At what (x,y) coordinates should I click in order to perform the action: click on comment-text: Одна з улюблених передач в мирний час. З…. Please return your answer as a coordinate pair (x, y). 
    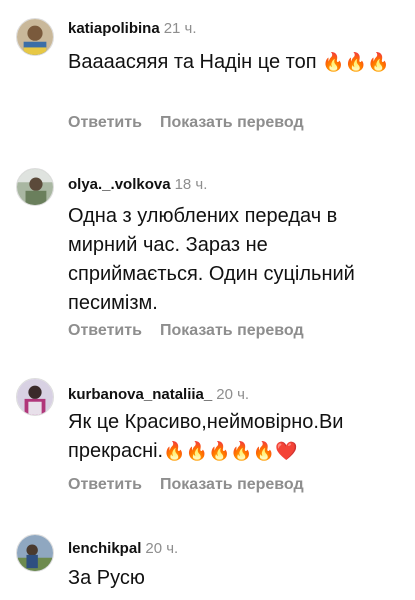
    Looking at the image, I should click on (211, 259).